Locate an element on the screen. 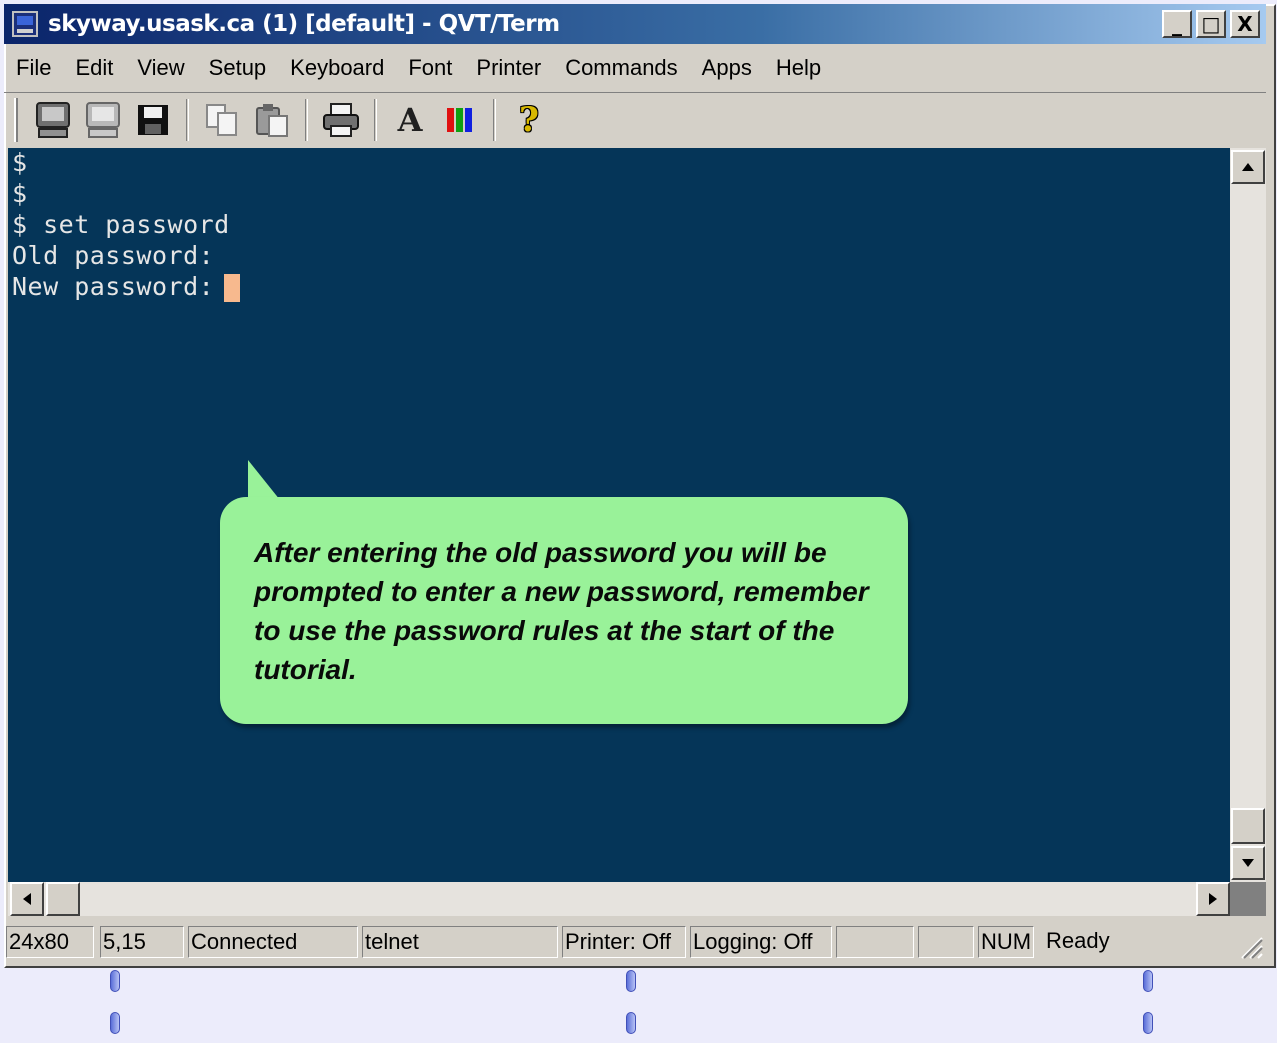 The height and width of the screenshot is (1043, 1277). font-icon: A is located at coordinates (410, 120).